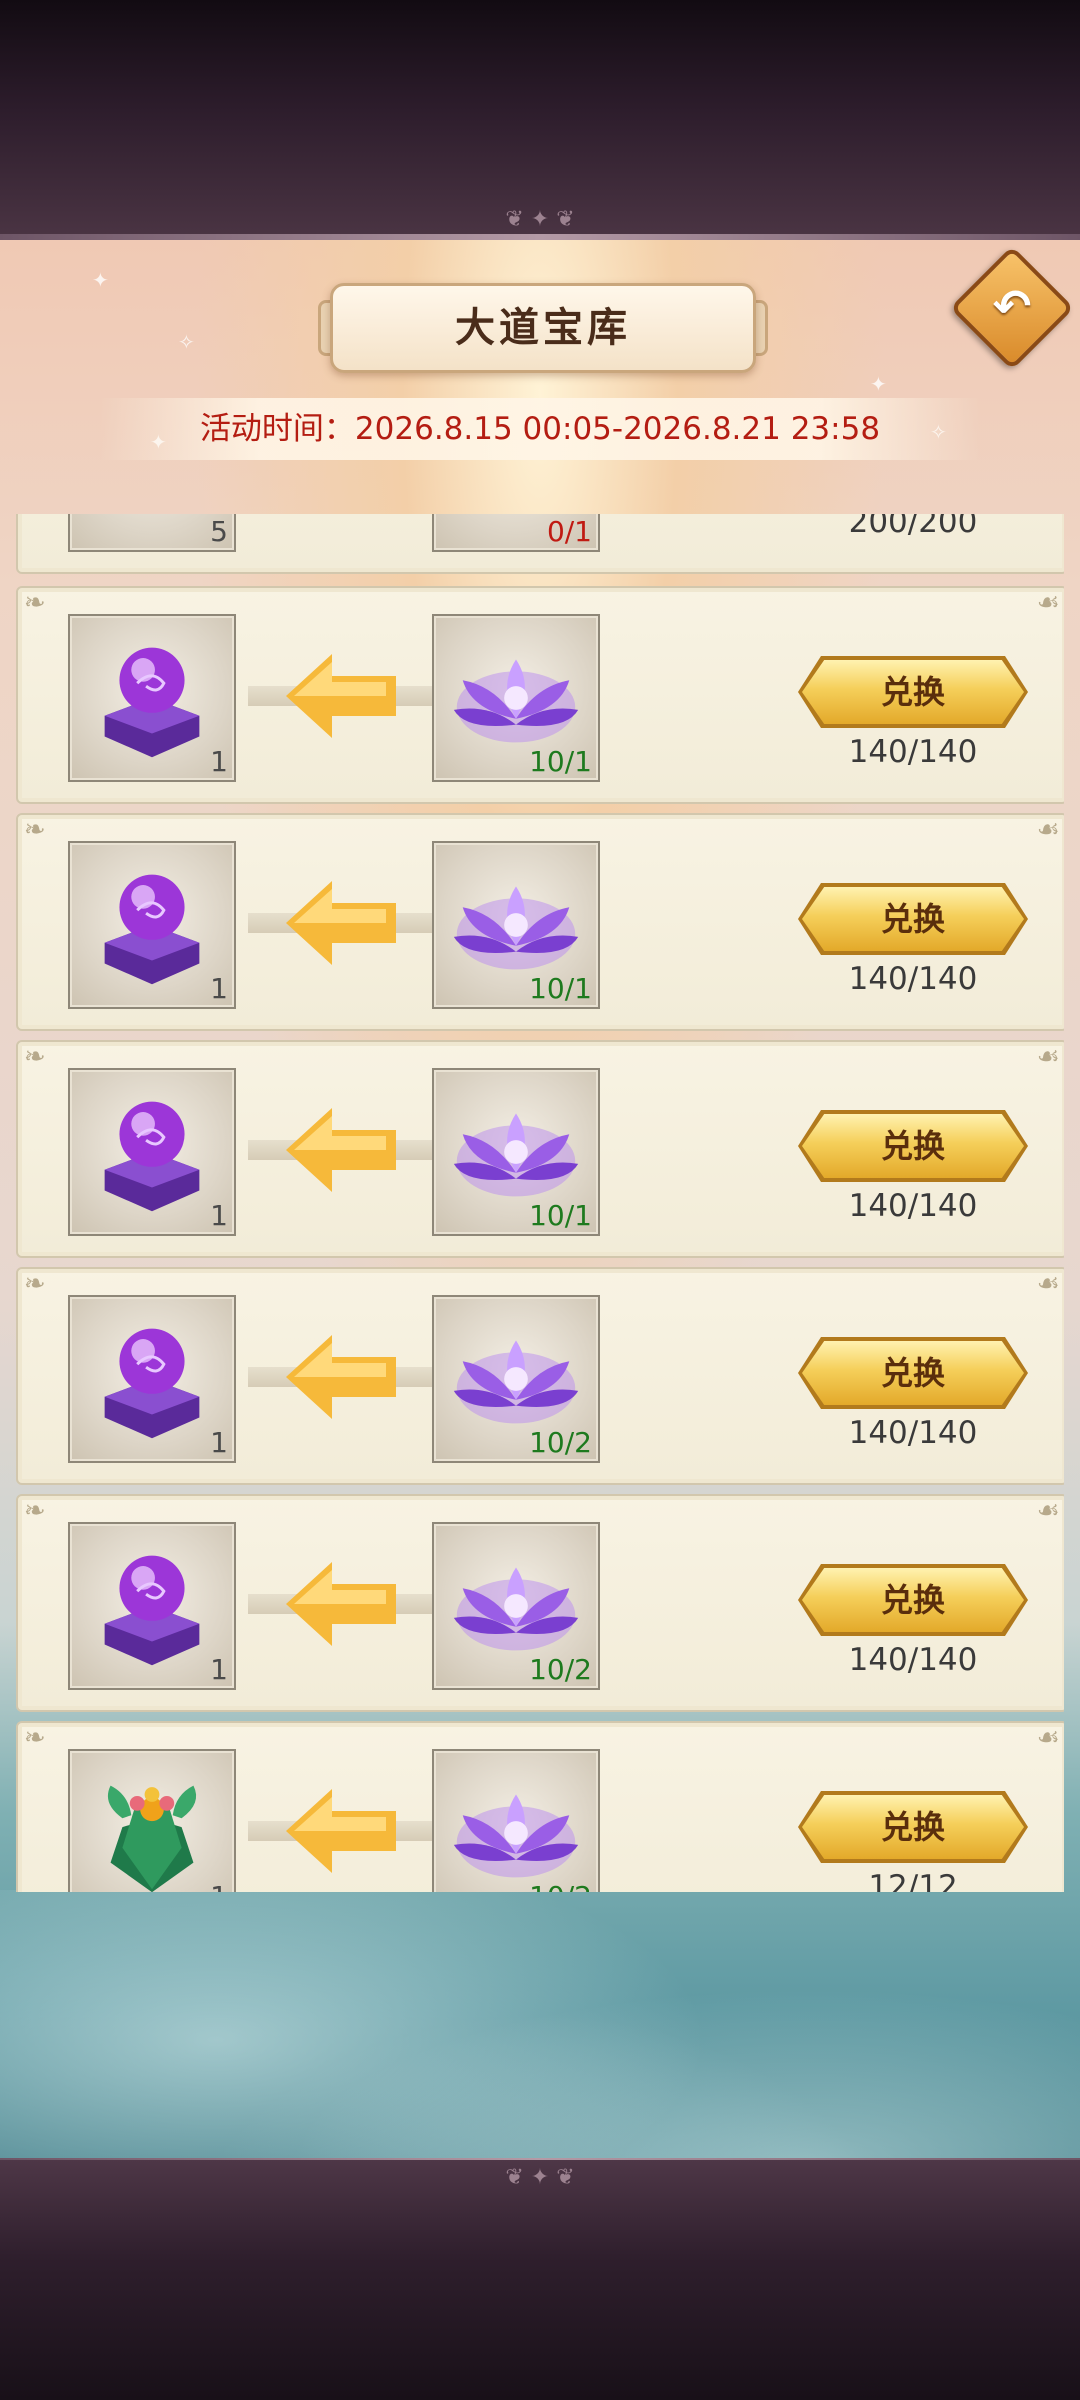 This screenshot has width=1080, height=2400. What do you see at coordinates (540, 2177) in the screenshot?
I see `bottom-ornament-icon: ❦ ✦ ❦` at bounding box center [540, 2177].